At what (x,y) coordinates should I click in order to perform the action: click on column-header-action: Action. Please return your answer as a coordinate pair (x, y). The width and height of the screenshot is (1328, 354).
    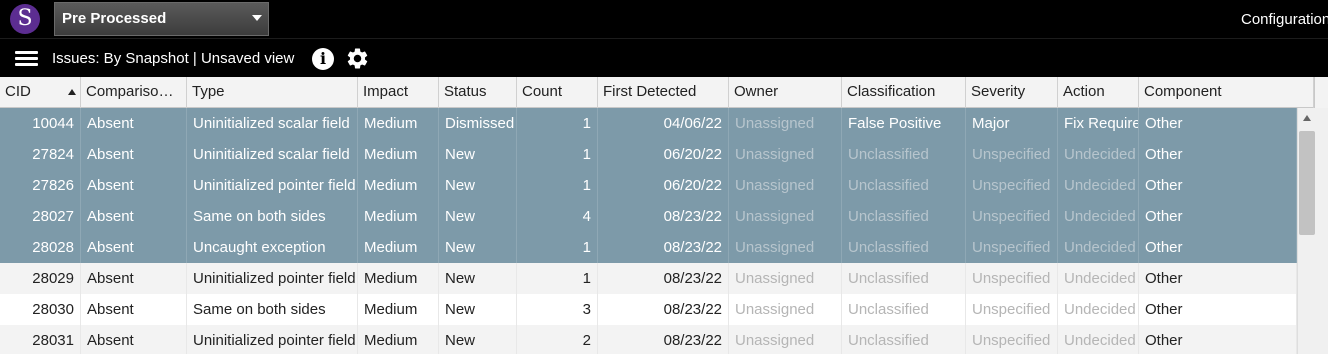
    Looking at the image, I should click on (1098, 92).